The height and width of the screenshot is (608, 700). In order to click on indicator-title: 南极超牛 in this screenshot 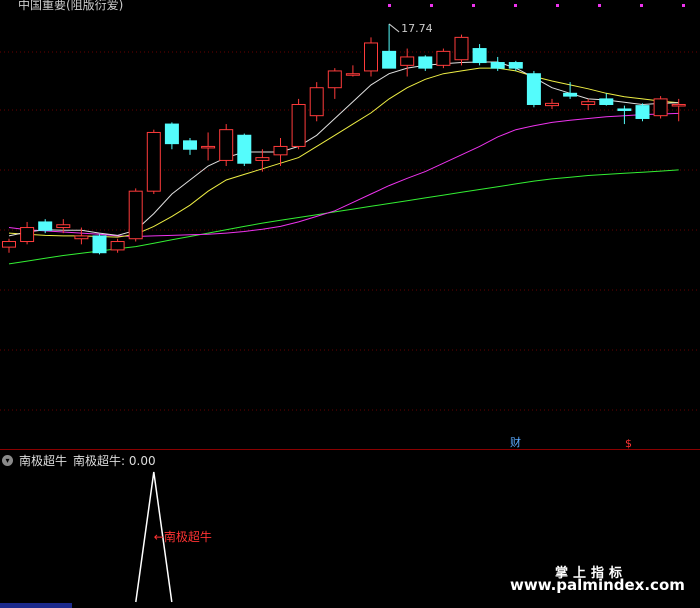, I will do `click(43, 460)`.